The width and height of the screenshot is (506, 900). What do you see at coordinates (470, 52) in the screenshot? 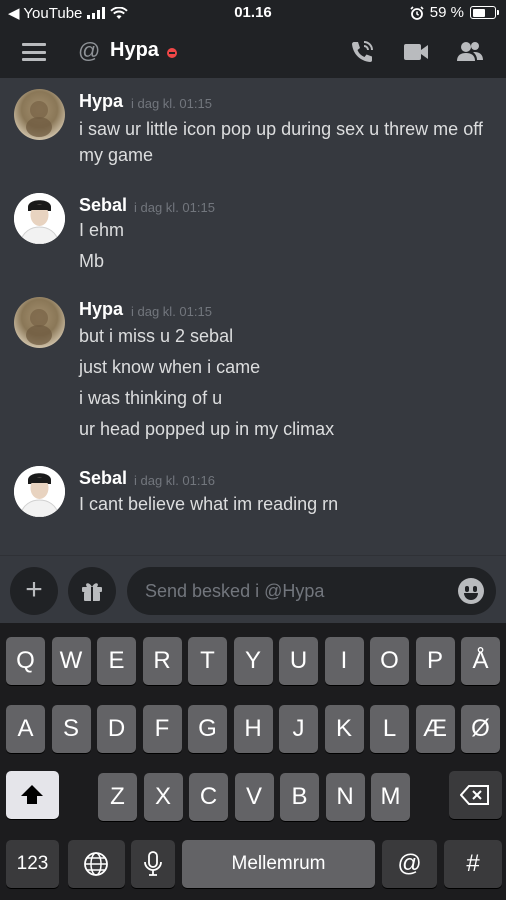
I see `member-list-icon` at bounding box center [470, 52].